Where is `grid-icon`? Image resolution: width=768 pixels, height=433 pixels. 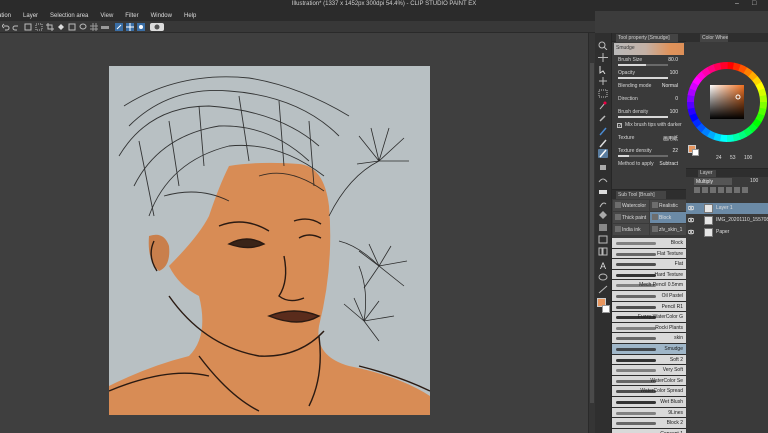 grid-icon is located at coordinates (94, 27).